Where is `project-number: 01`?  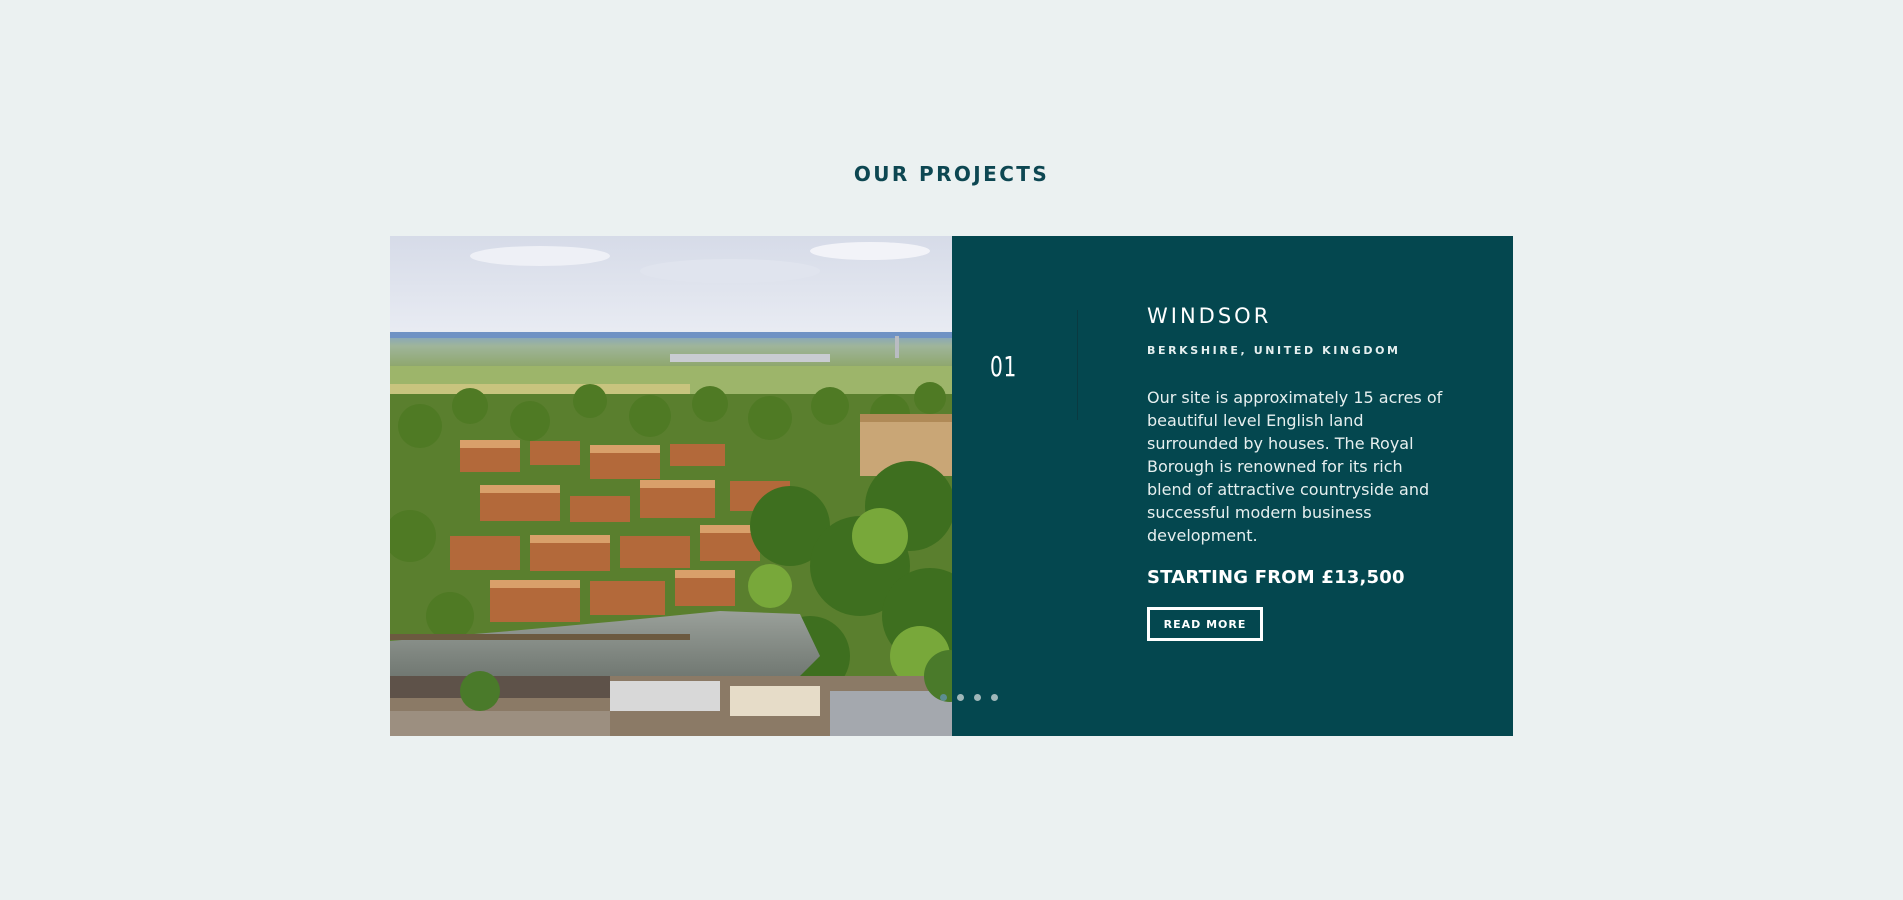 project-number: 01 is located at coordinates (1004, 366).